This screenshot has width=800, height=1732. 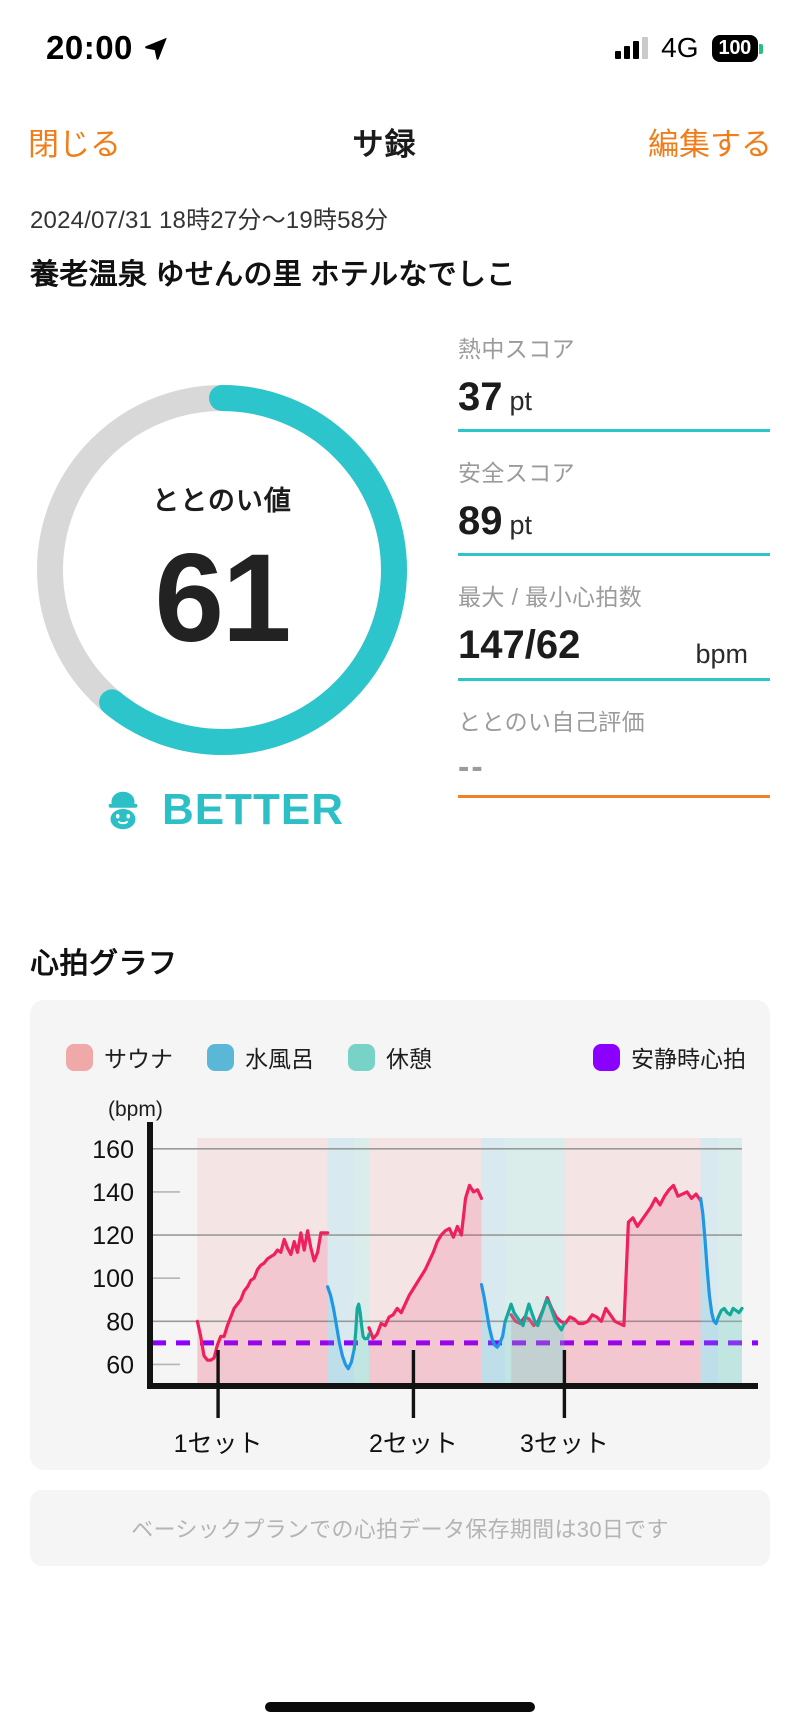 I want to click on y-tick-label: 140, so click(x=113, y=1193).